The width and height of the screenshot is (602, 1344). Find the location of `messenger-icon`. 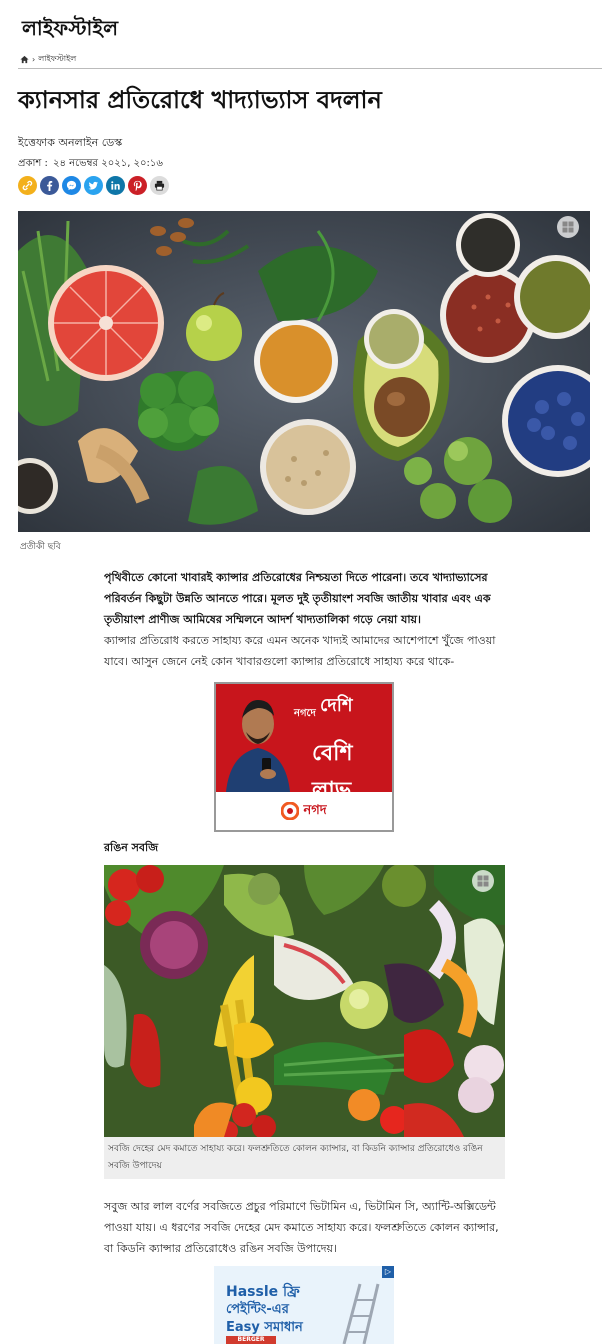

messenger-icon is located at coordinates (71, 185).